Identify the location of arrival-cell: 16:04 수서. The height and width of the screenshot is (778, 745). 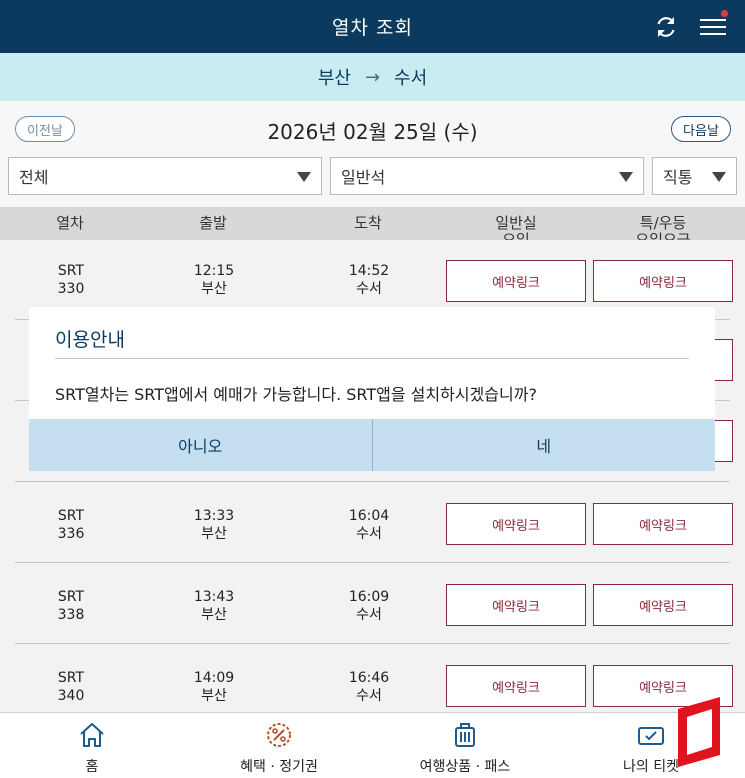
(369, 525).